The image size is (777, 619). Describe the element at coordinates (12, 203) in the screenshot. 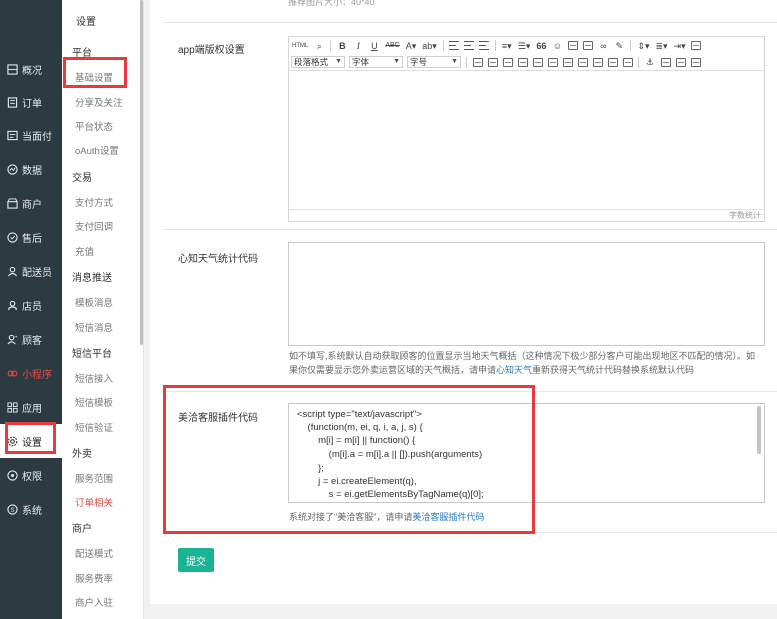

I see `shop-icon` at that location.